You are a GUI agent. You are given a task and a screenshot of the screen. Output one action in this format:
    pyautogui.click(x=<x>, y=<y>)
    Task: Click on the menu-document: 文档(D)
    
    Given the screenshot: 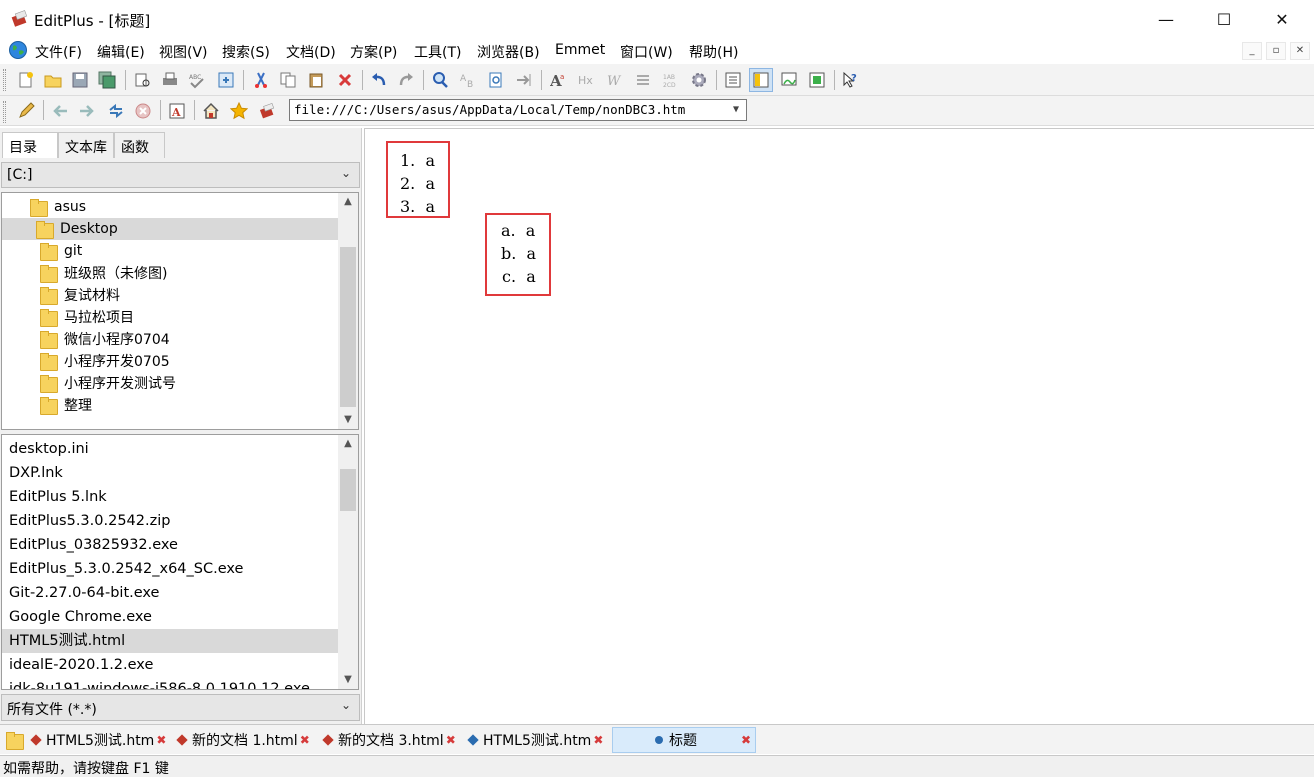 What is the action you would take?
    pyautogui.click(x=311, y=52)
    